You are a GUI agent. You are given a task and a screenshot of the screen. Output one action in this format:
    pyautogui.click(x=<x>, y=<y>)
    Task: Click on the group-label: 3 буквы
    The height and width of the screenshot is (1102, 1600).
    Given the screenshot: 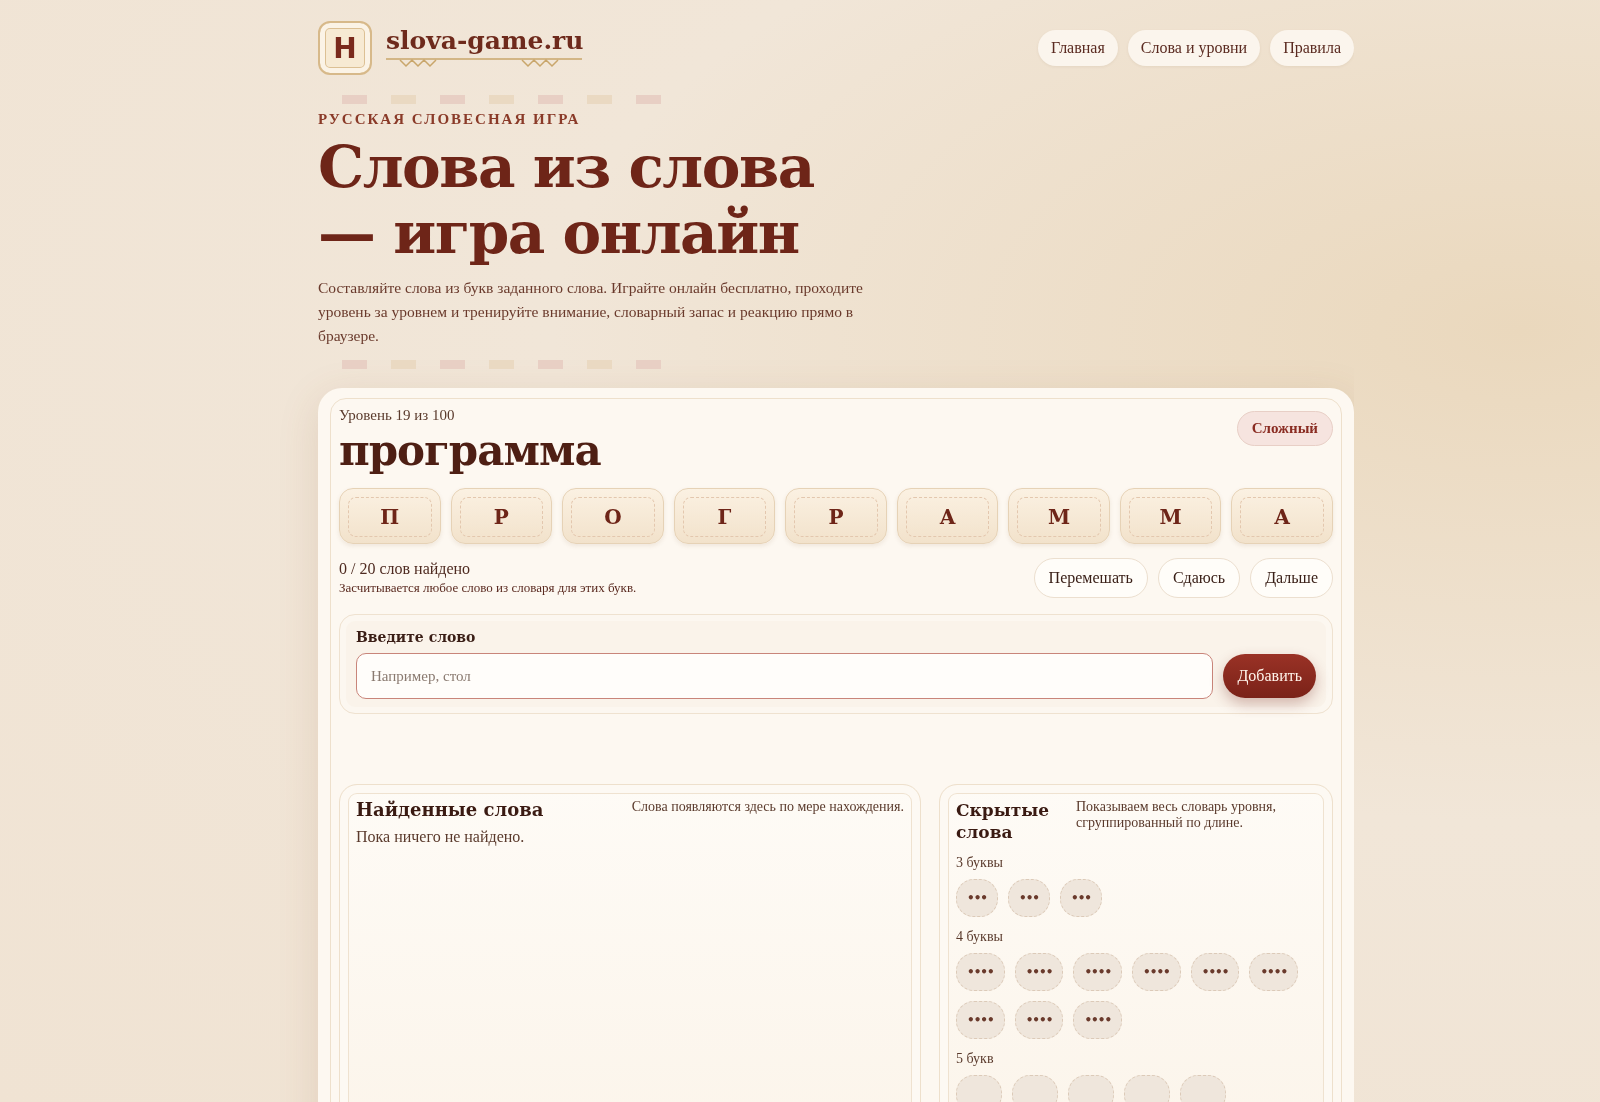 What is the action you would take?
    pyautogui.click(x=980, y=863)
    